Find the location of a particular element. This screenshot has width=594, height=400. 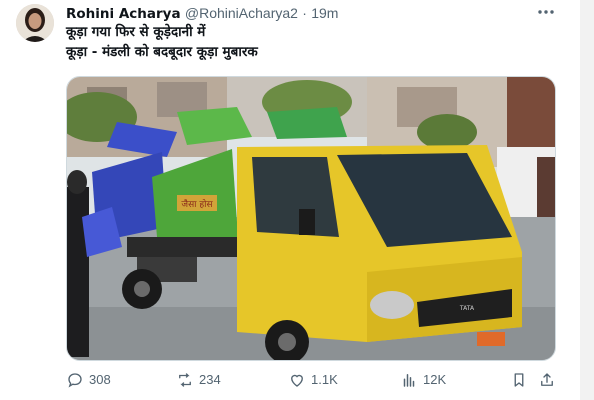

views-count: 12K is located at coordinates (435, 379).